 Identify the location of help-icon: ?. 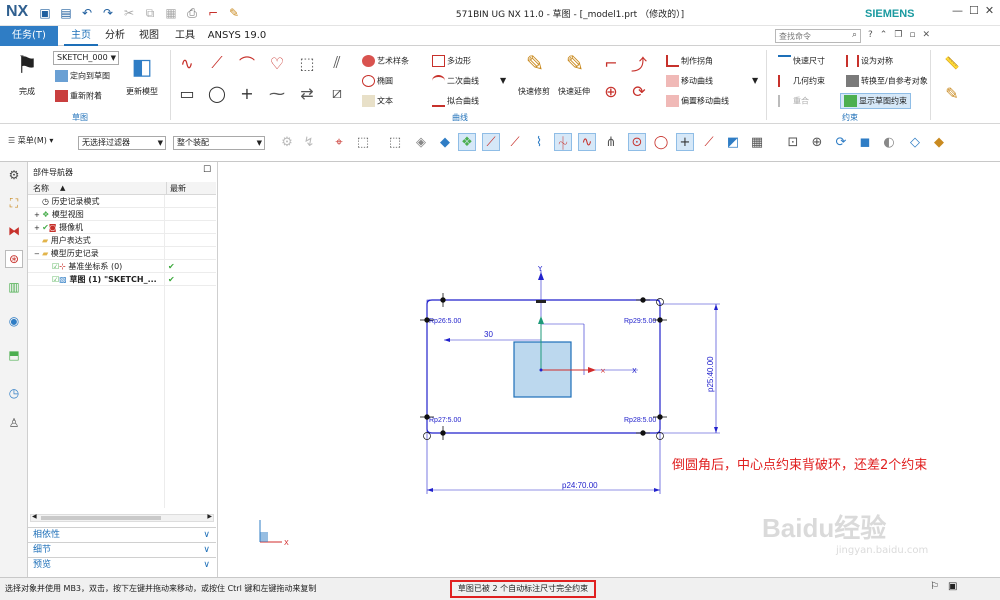
(870, 35).